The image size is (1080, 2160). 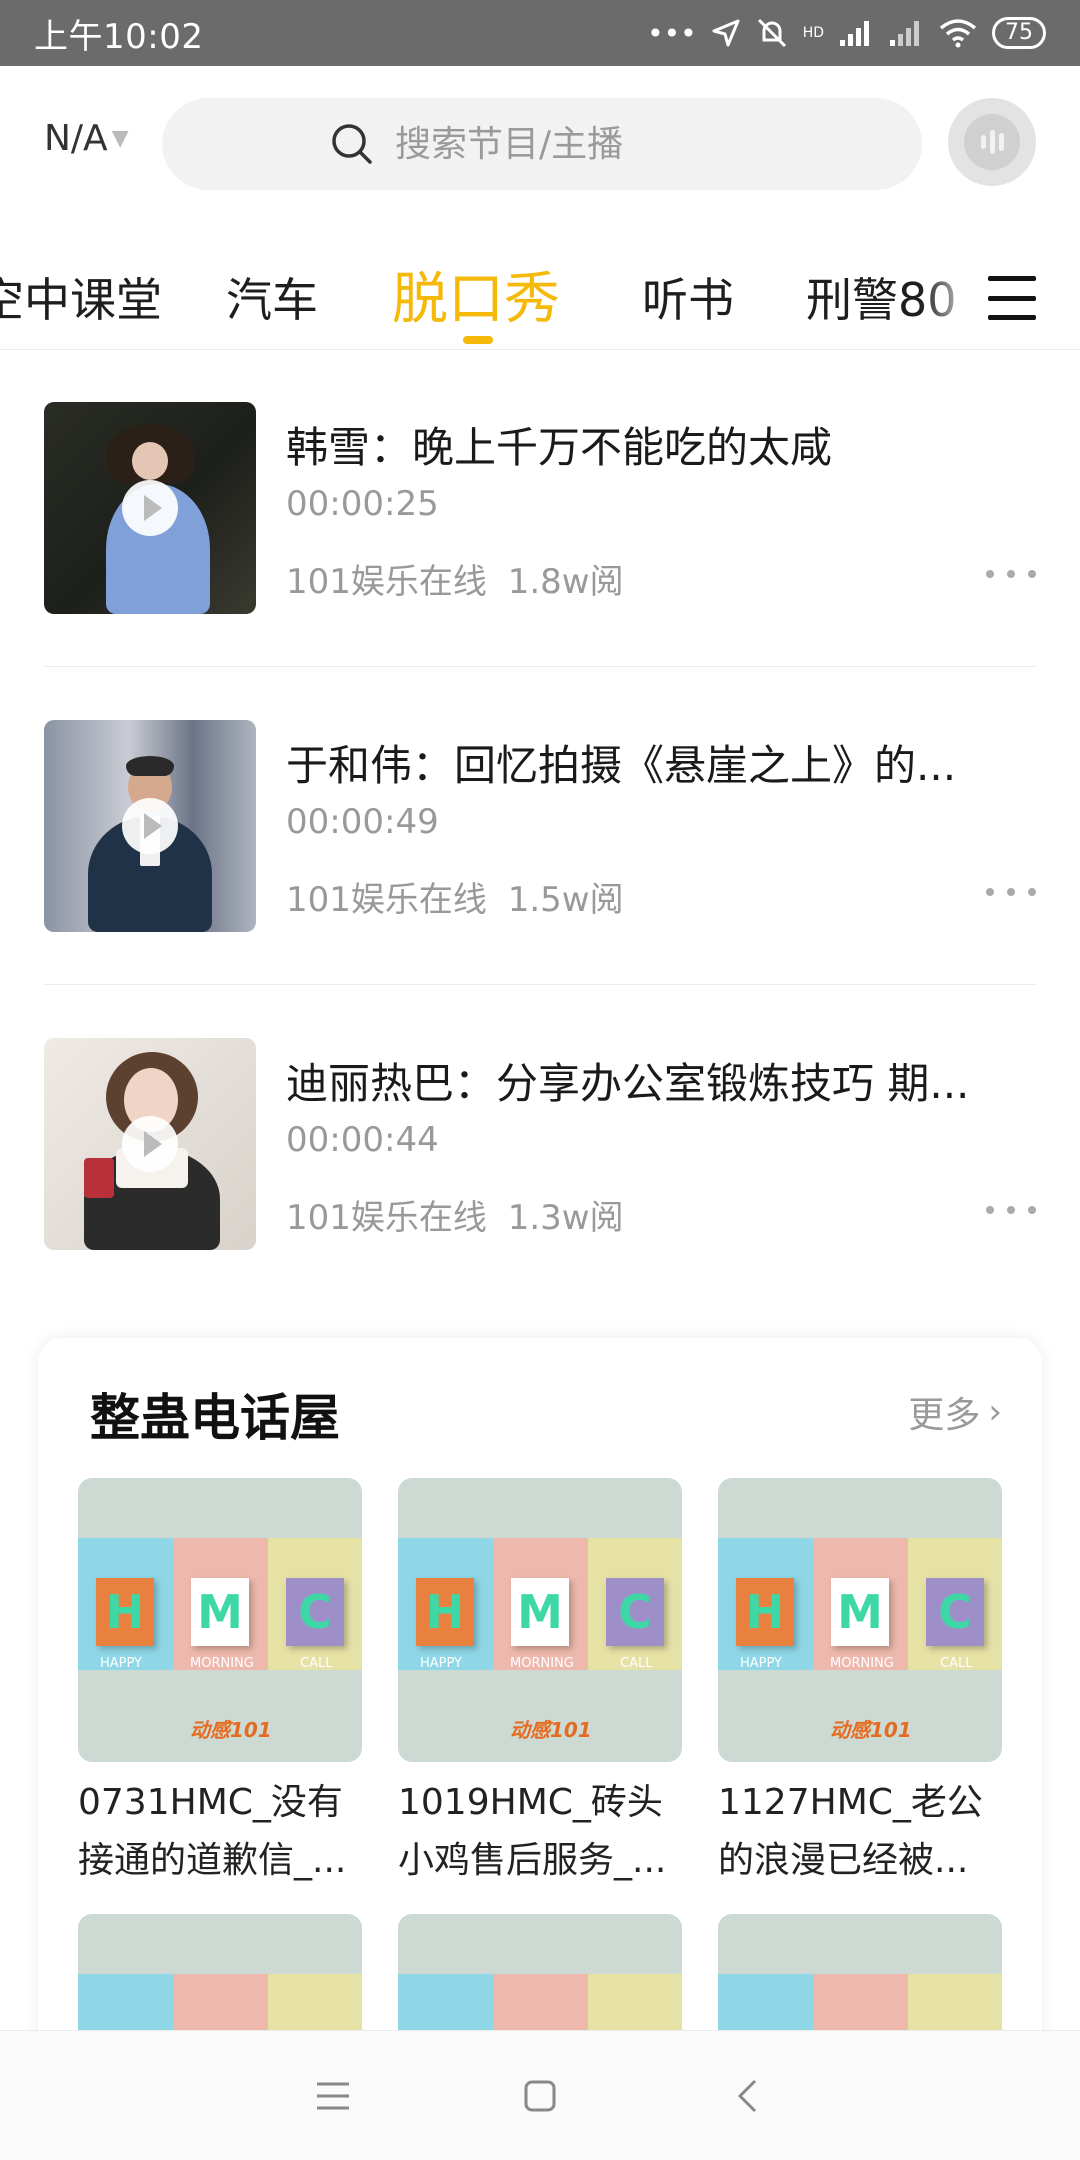 What do you see at coordinates (362, 822) in the screenshot?
I see `program-duration: 00:00:49` at bounding box center [362, 822].